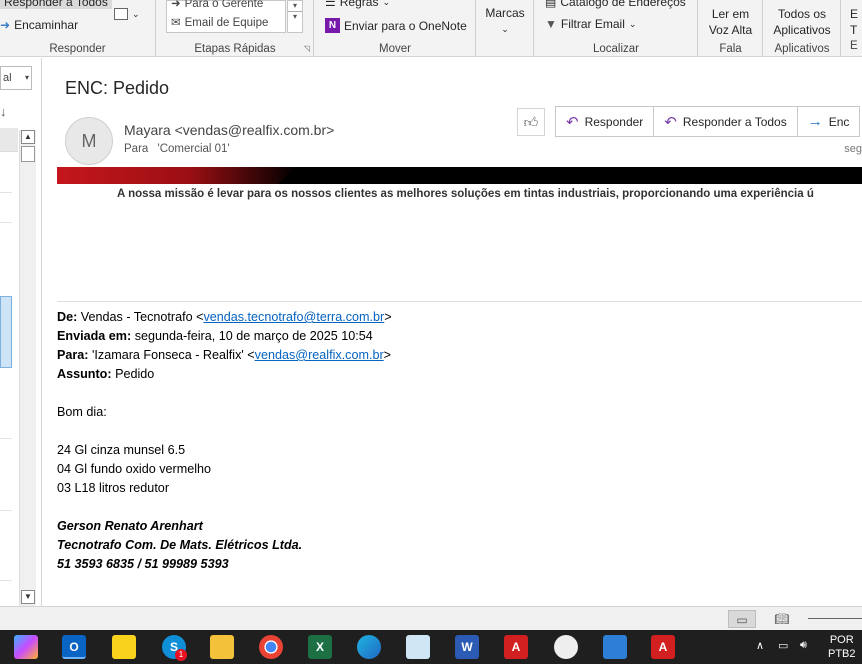 The image size is (862, 664). I want to click on all-apps-label-1: Todos os, so click(802, 14).